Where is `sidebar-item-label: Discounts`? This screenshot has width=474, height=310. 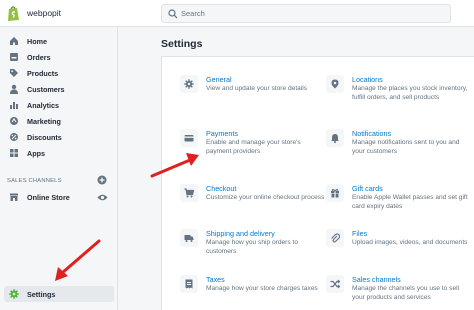 sidebar-item-label: Discounts is located at coordinates (44, 137).